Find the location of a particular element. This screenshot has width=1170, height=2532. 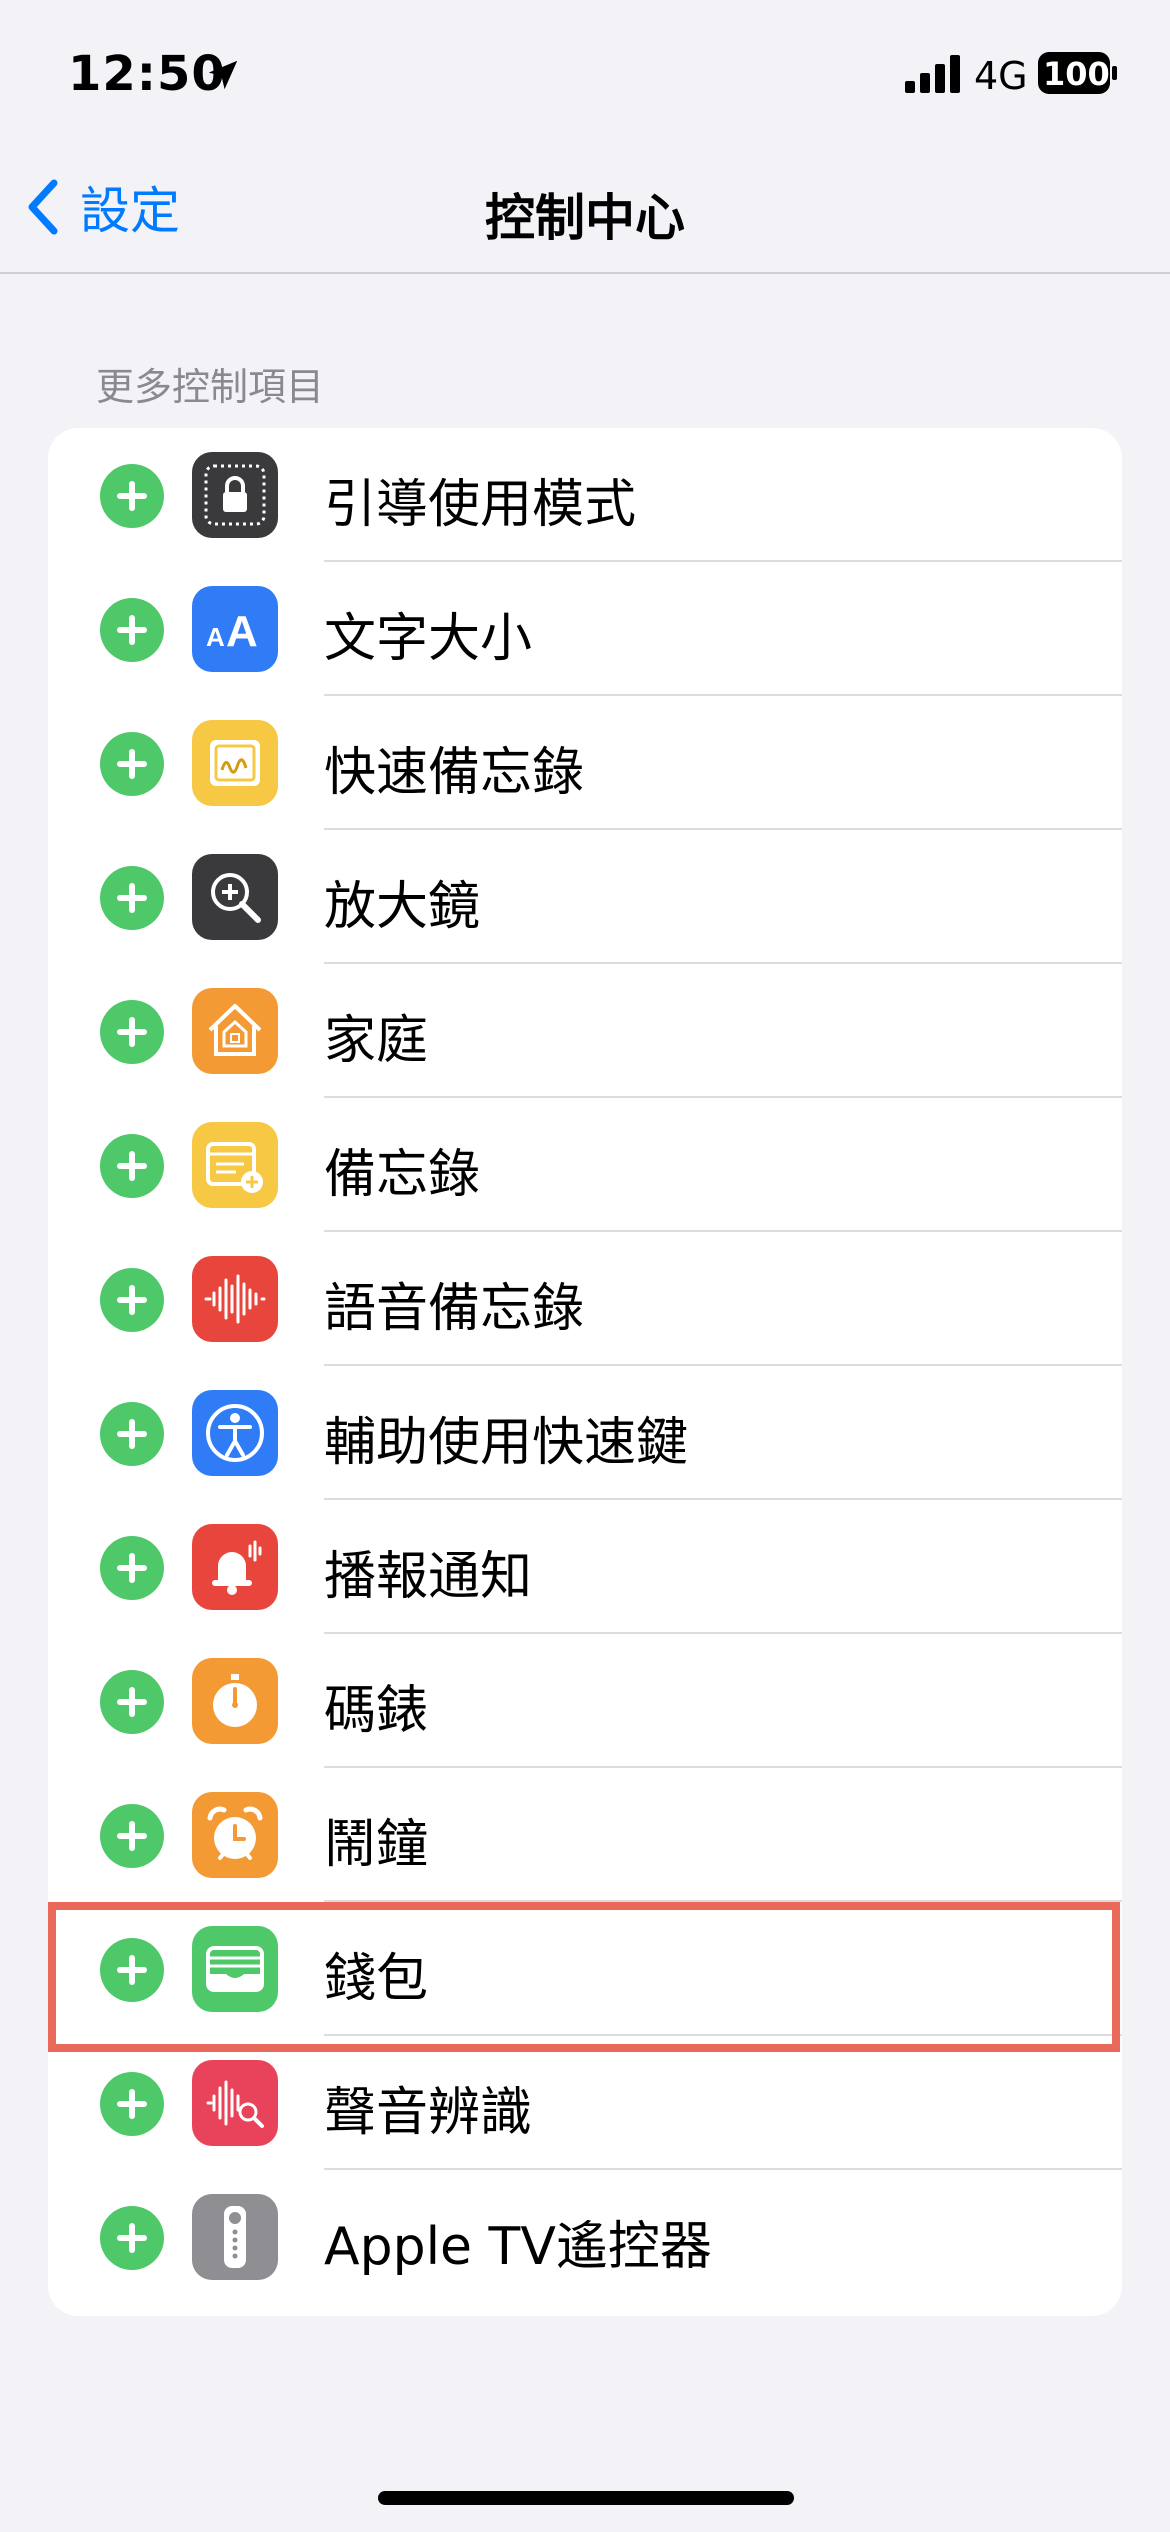

notes-icon is located at coordinates (235, 1165).